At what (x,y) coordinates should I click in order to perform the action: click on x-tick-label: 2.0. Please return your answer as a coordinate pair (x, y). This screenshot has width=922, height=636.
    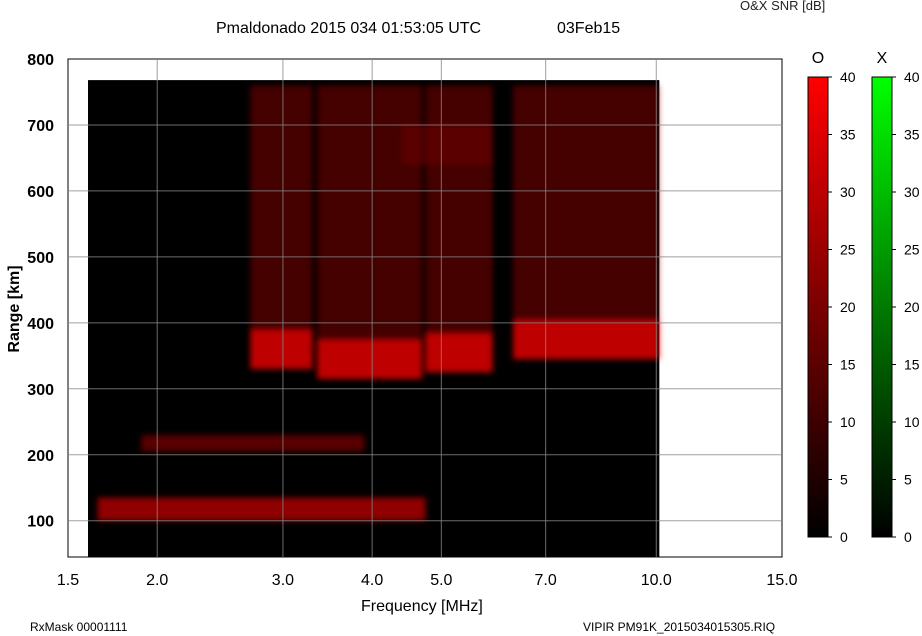
    Looking at the image, I should click on (157, 580).